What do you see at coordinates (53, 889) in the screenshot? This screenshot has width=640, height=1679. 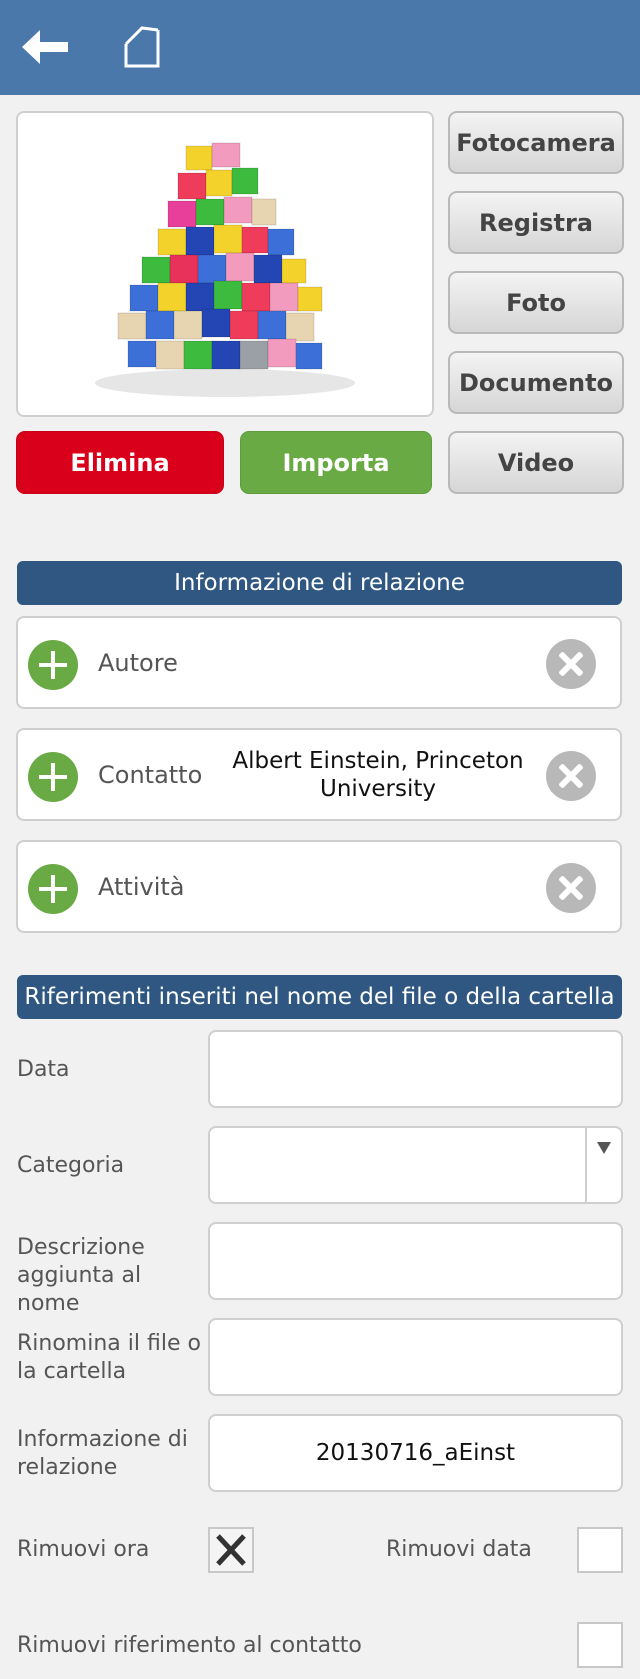 I see `add-activity-icon` at bounding box center [53, 889].